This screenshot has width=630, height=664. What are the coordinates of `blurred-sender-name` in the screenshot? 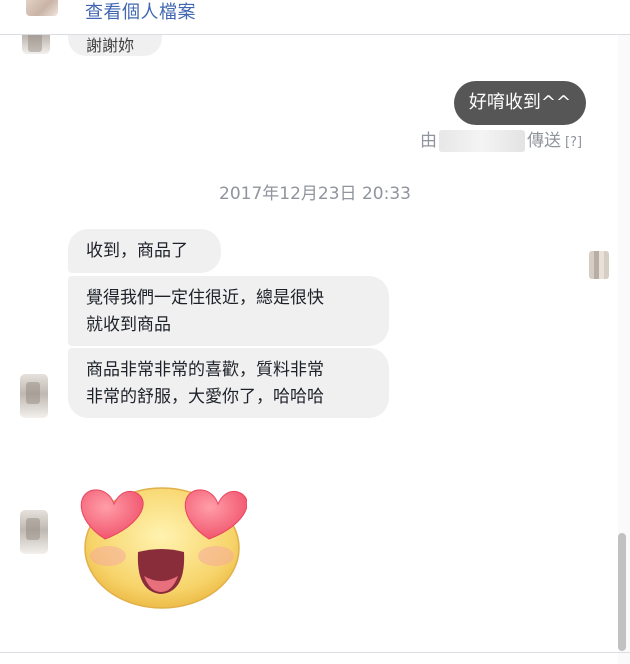 It's located at (482, 141).